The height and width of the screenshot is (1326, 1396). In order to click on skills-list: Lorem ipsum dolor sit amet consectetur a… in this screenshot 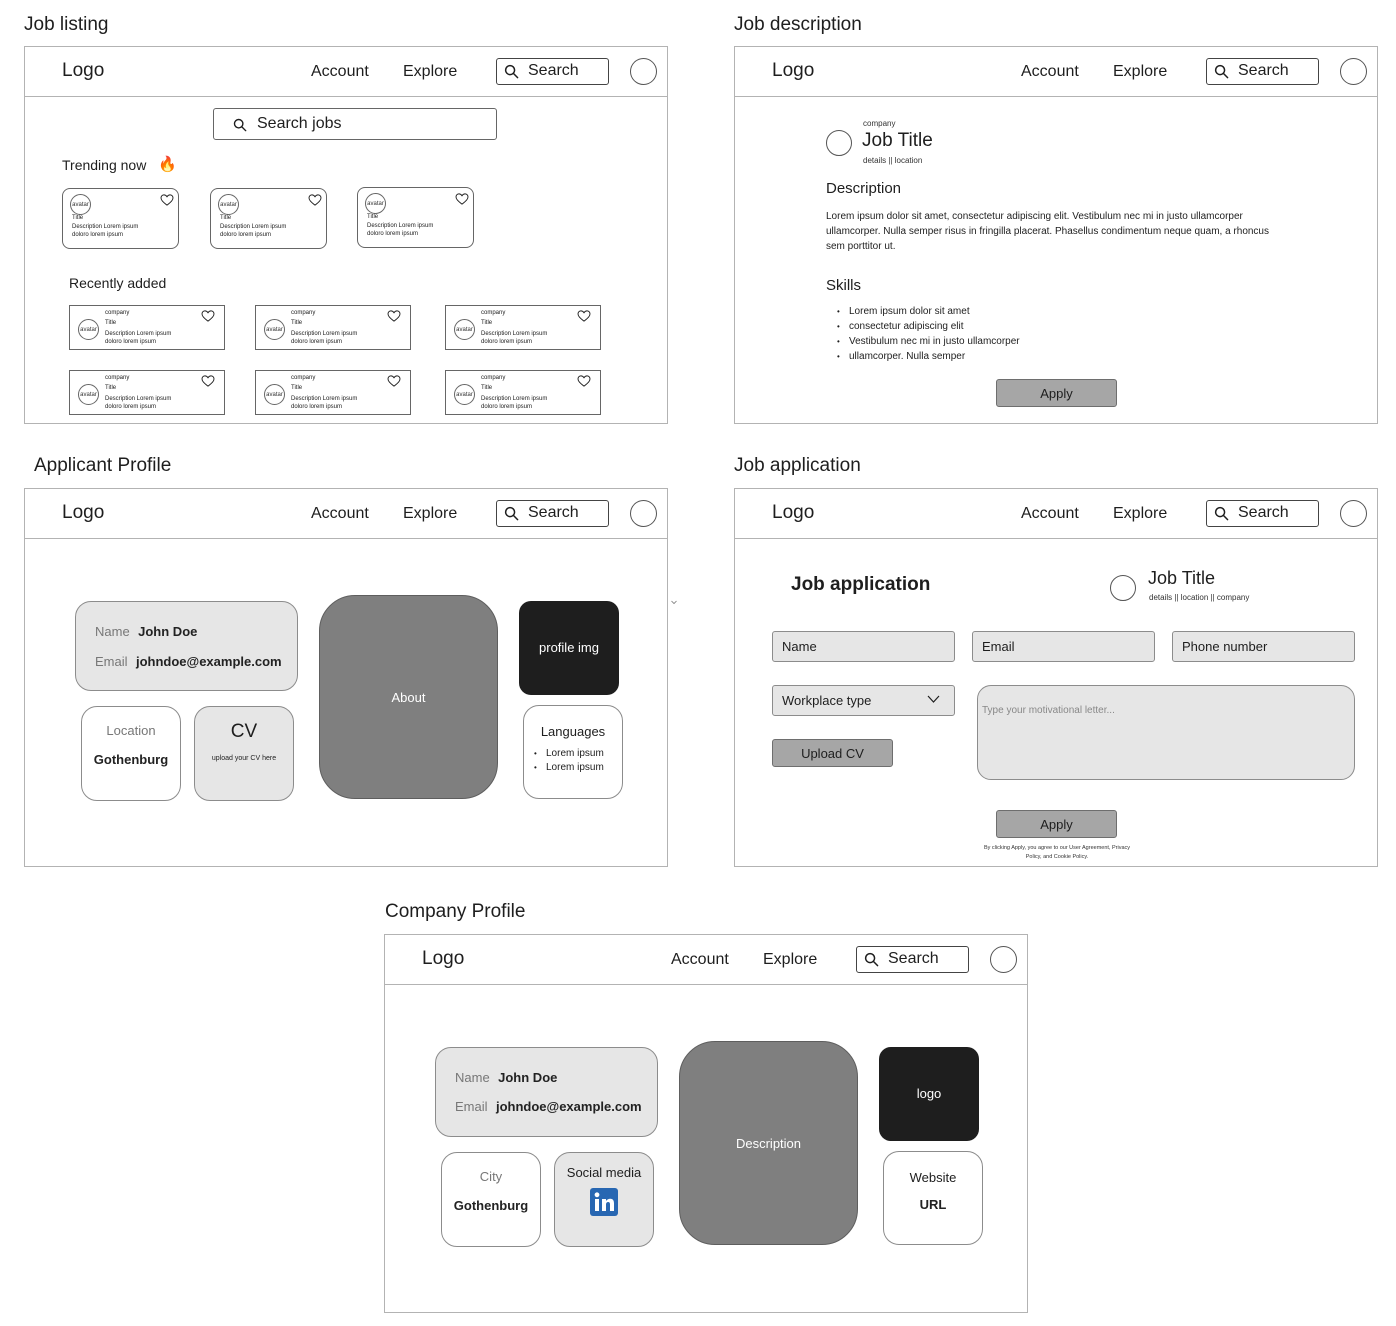, I will do `click(928, 334)`.